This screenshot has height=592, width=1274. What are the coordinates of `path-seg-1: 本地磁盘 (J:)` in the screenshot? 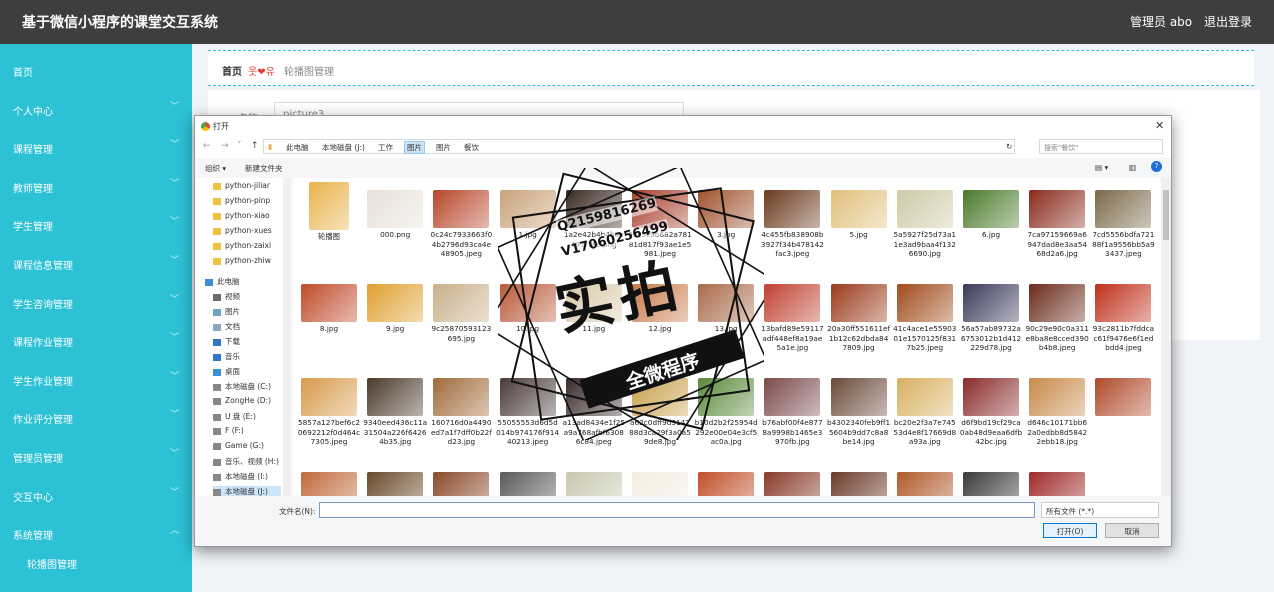 It's located at (343, 147).